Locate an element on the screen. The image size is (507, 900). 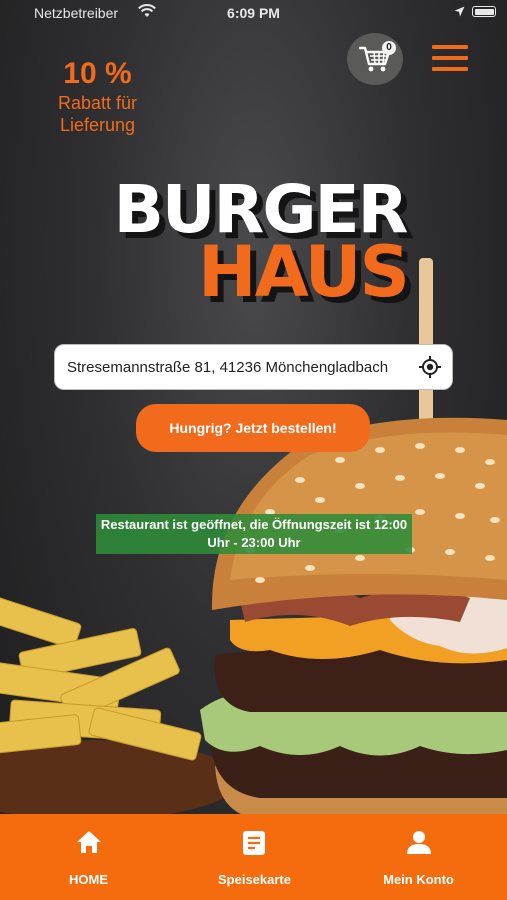
hamburger-menu-button is located at coordinates (450, 58).